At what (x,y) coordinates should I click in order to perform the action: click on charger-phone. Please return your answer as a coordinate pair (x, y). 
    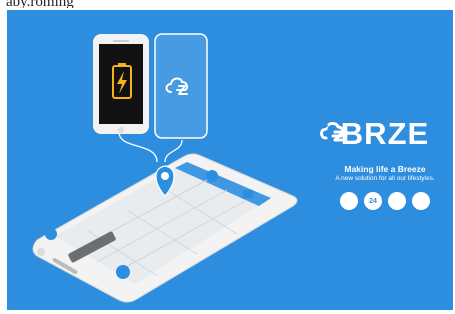
    Looking at the image, I should click on (121, 84).